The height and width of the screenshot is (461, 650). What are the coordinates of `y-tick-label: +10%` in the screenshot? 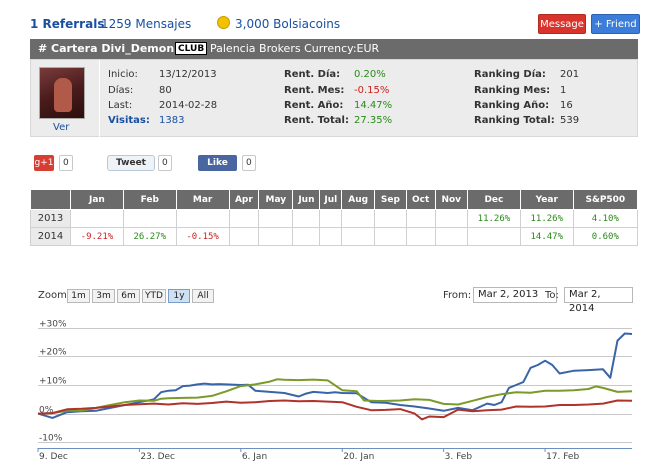 It's located at (53, 382).